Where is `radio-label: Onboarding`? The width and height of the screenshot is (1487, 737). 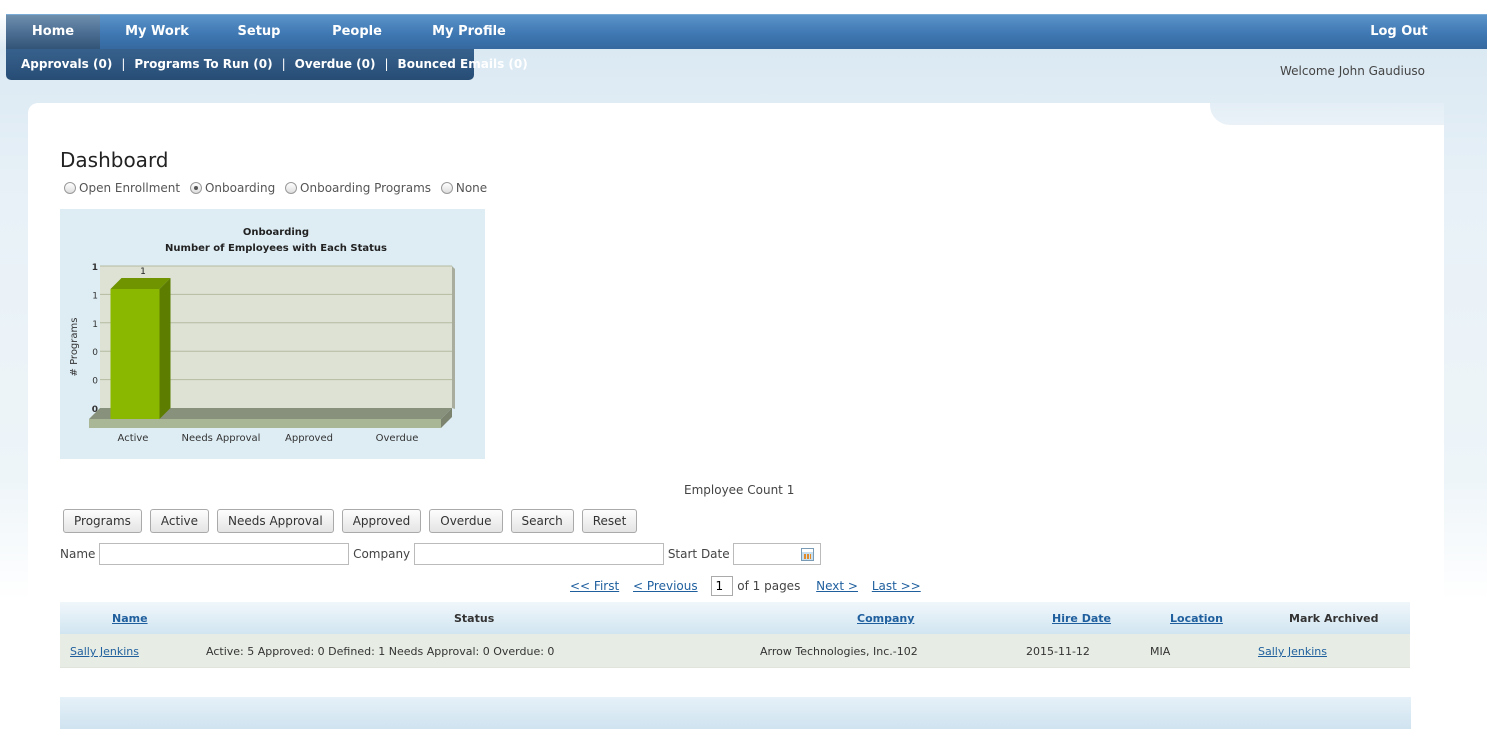
radio-label: Onboarding is located at coordinates (240, 188).